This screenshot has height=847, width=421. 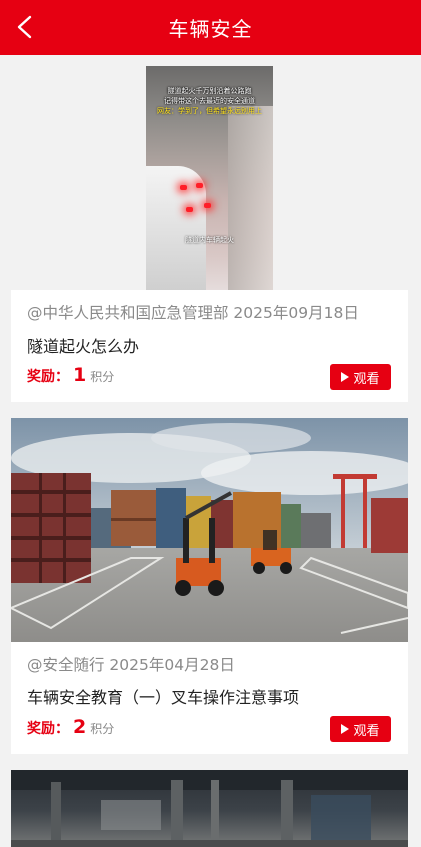 What do you see at coordinates (209, 240) in the screenshot?
I see `thumbnail-caption-bottom: 隧道内车辆起火` at bounding box center [209, 240].